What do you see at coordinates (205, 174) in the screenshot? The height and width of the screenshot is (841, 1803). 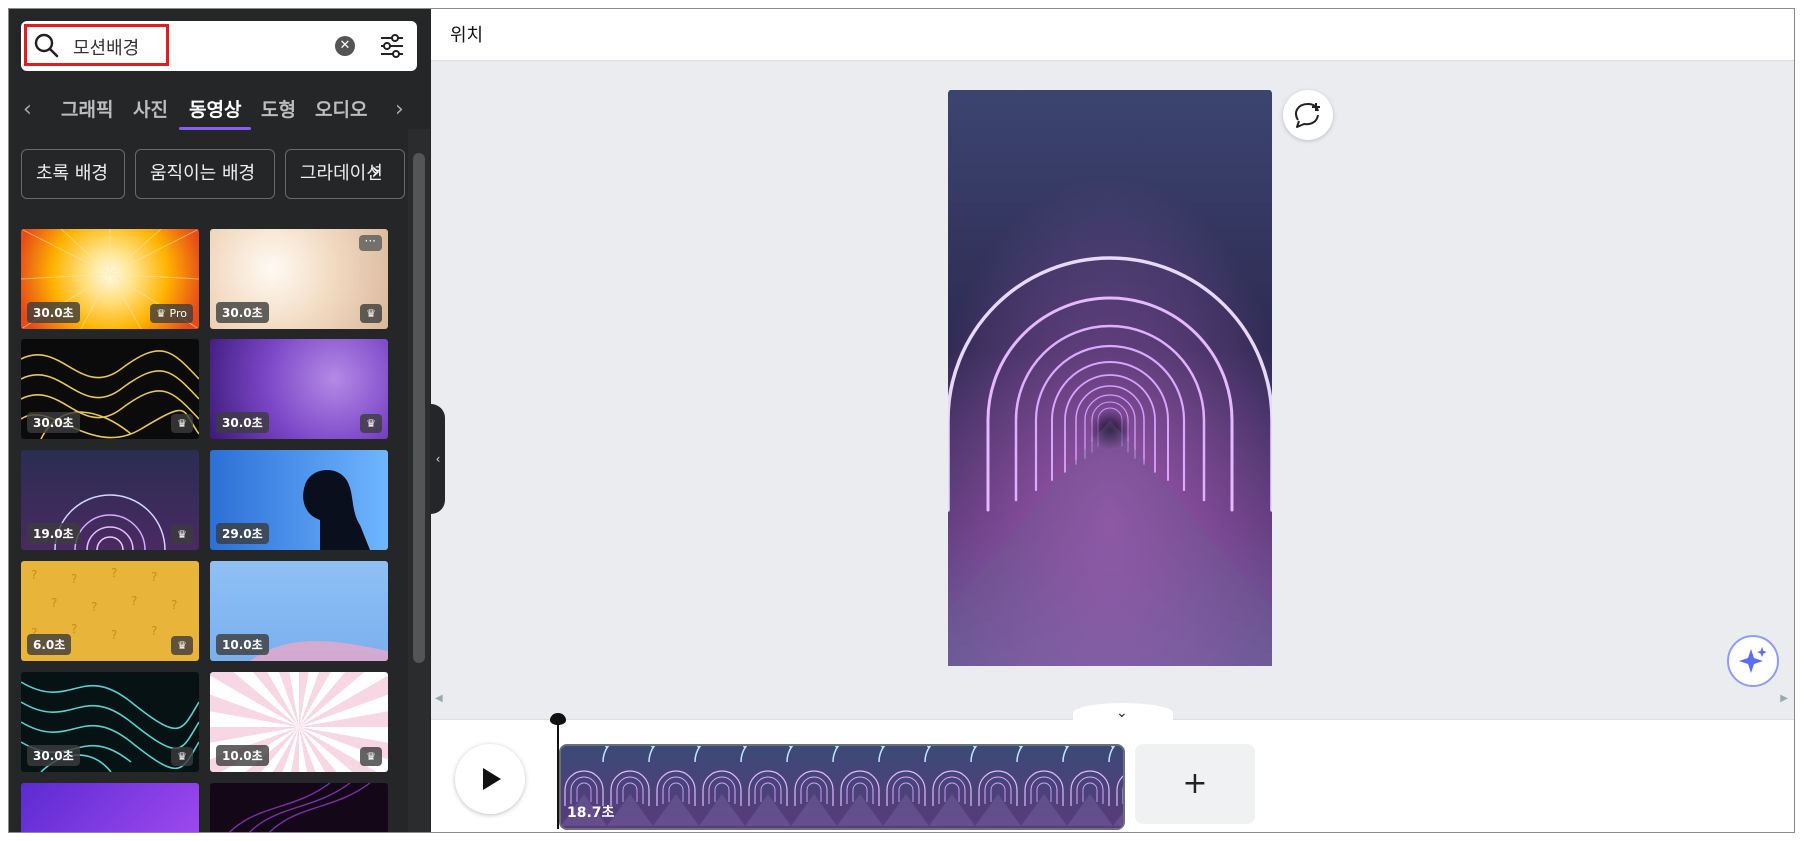 I see `chip-moving-background: 움직이는 배경` at bounding box center [205, 174].